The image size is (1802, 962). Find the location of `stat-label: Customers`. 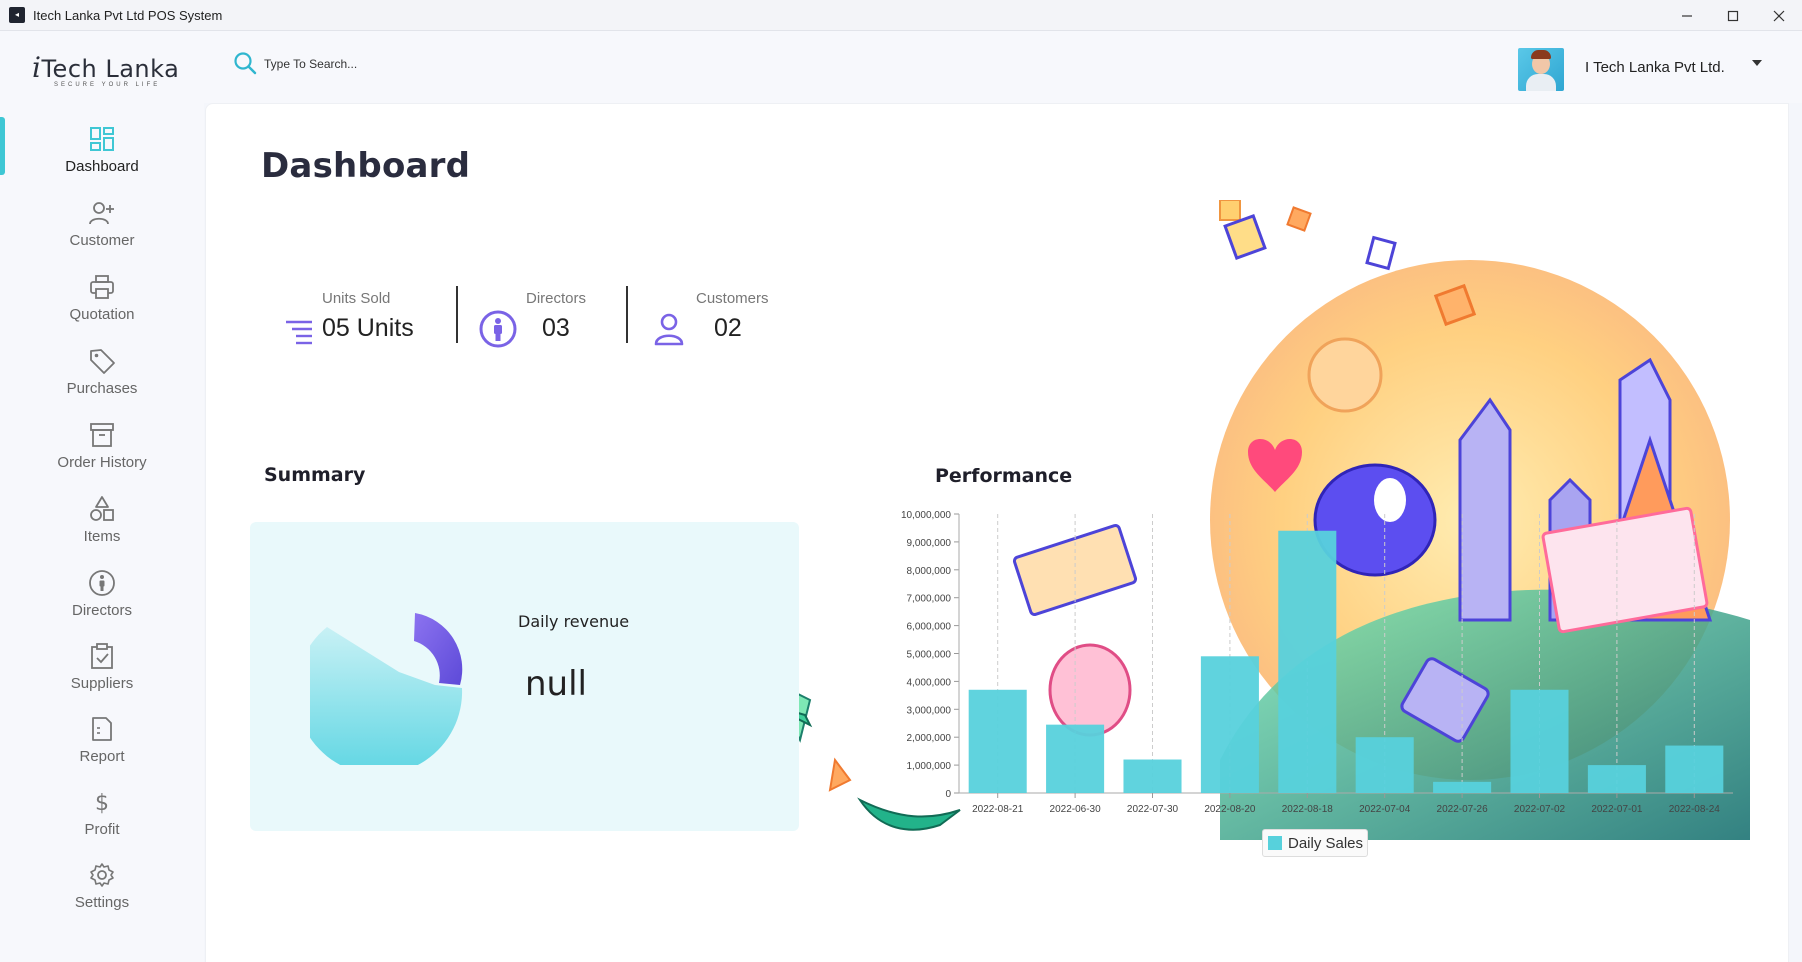

stat-label: Customers is located at coordinates (732, 298).